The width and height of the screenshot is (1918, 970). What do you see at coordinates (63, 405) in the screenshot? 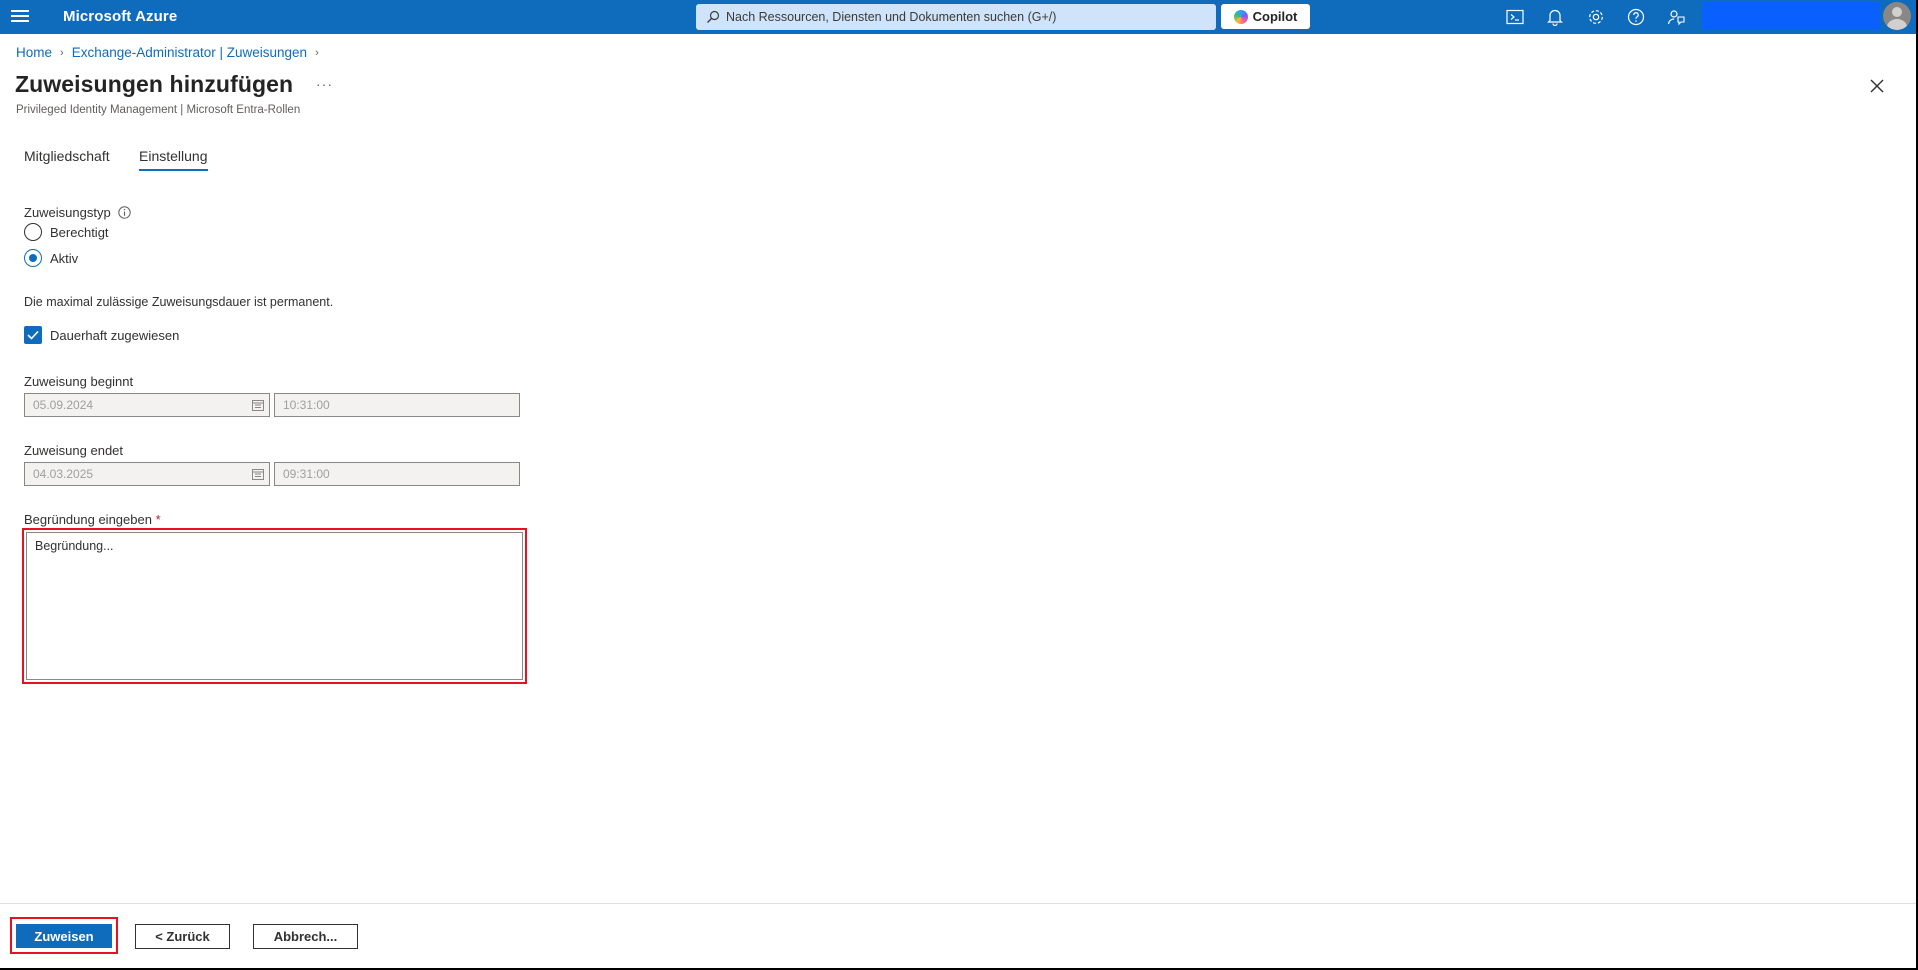
I see `start-date-value: 05.09.2024` at bounding box center [63, 405].